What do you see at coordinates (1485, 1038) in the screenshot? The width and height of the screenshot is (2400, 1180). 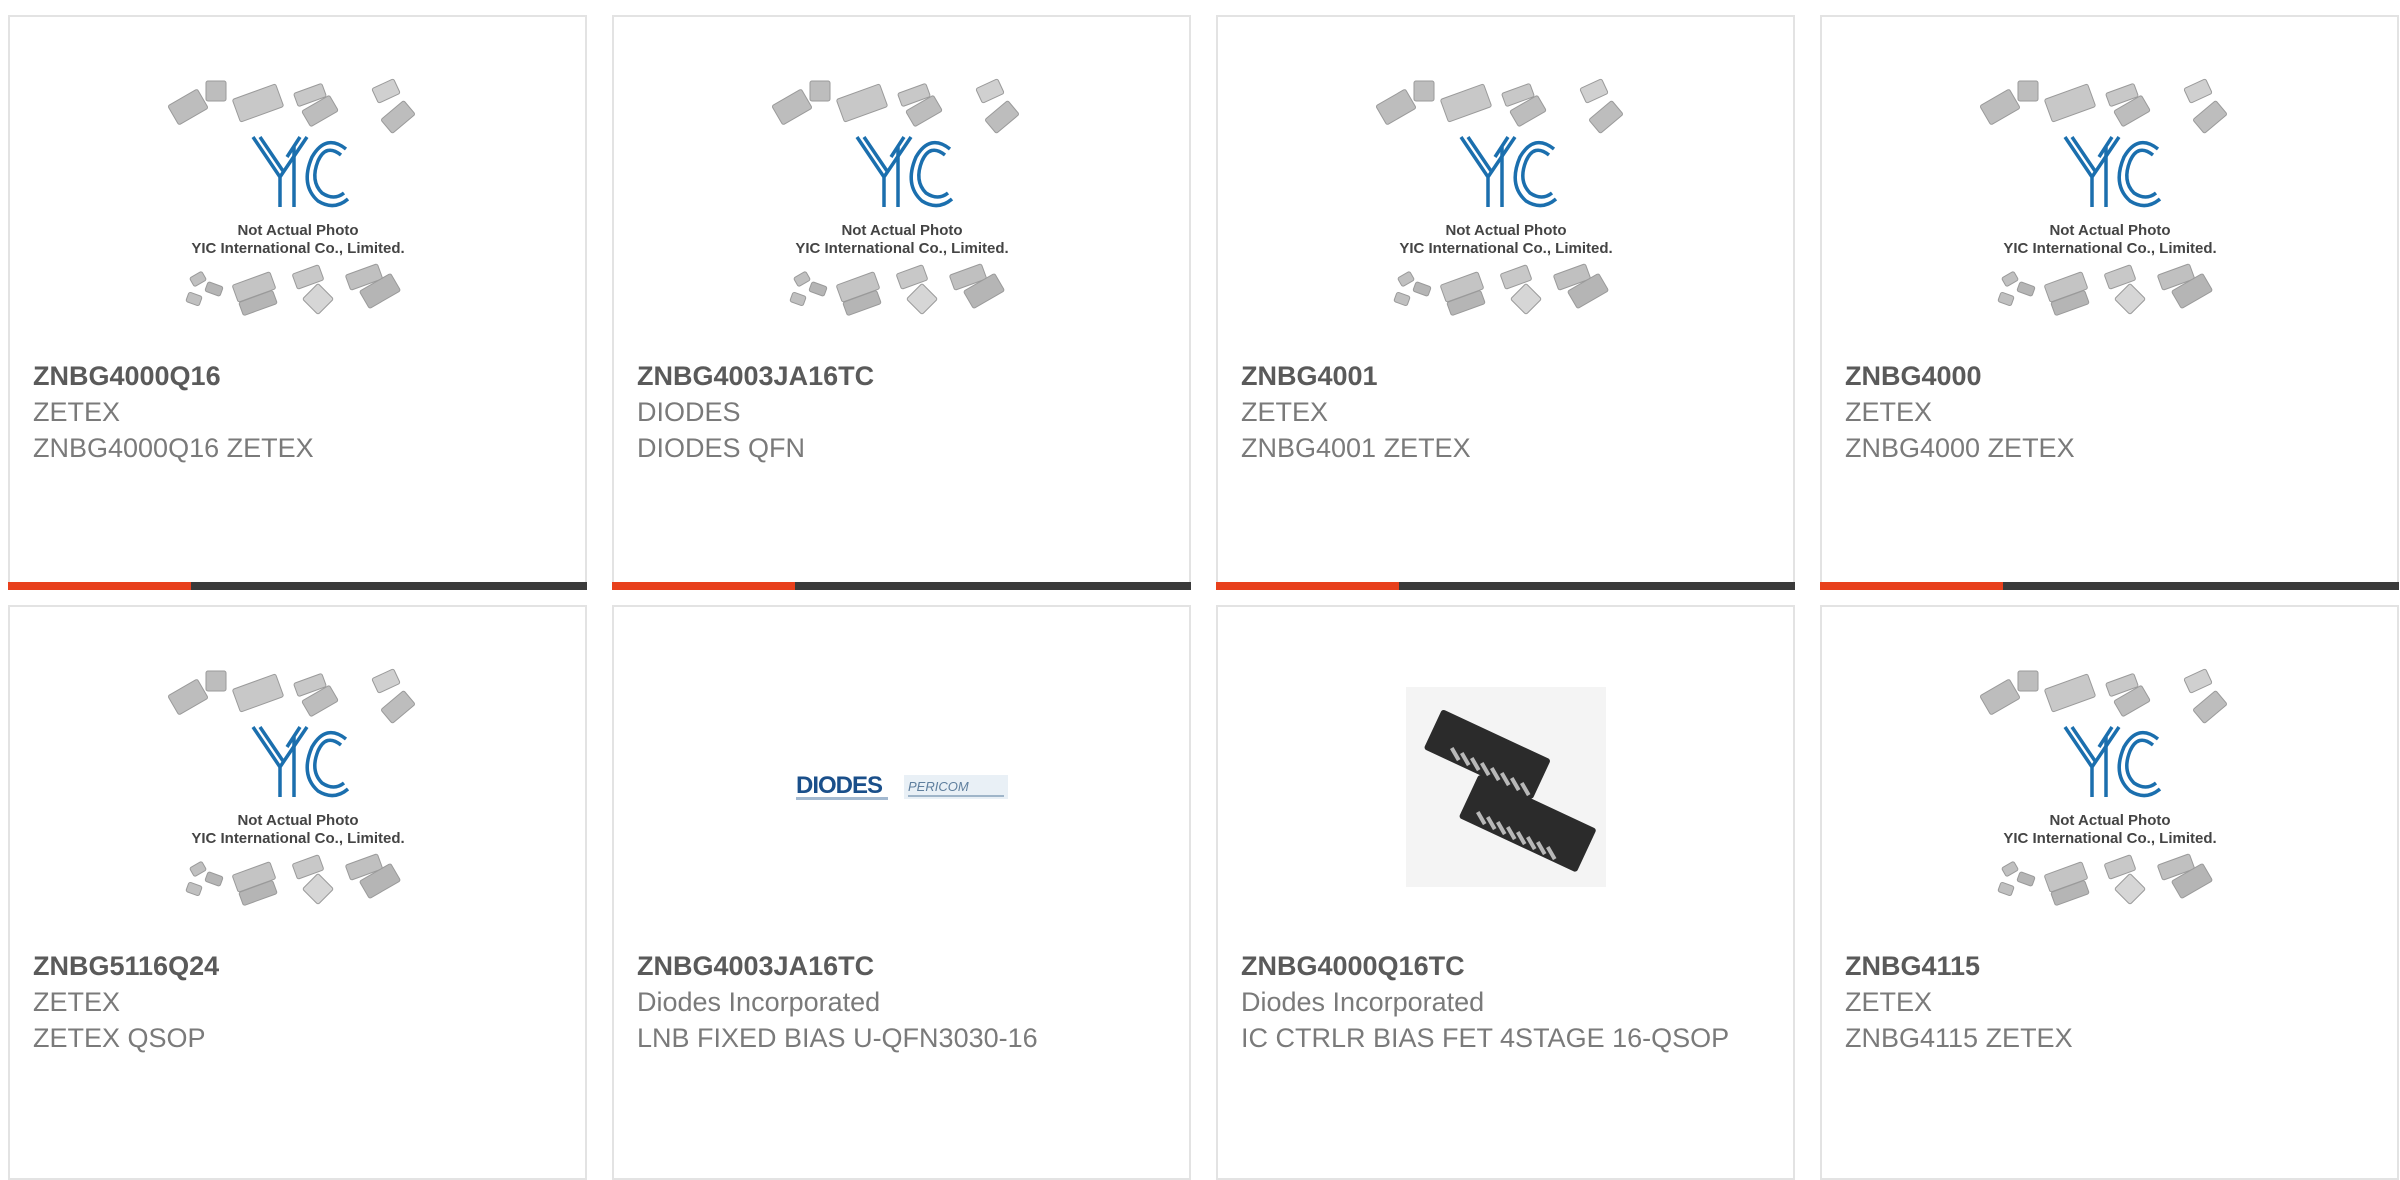 I see `description: IC CTRLR BIAS FET 4STAGE 16-QSOP` at bounding box center [1485, 1038].